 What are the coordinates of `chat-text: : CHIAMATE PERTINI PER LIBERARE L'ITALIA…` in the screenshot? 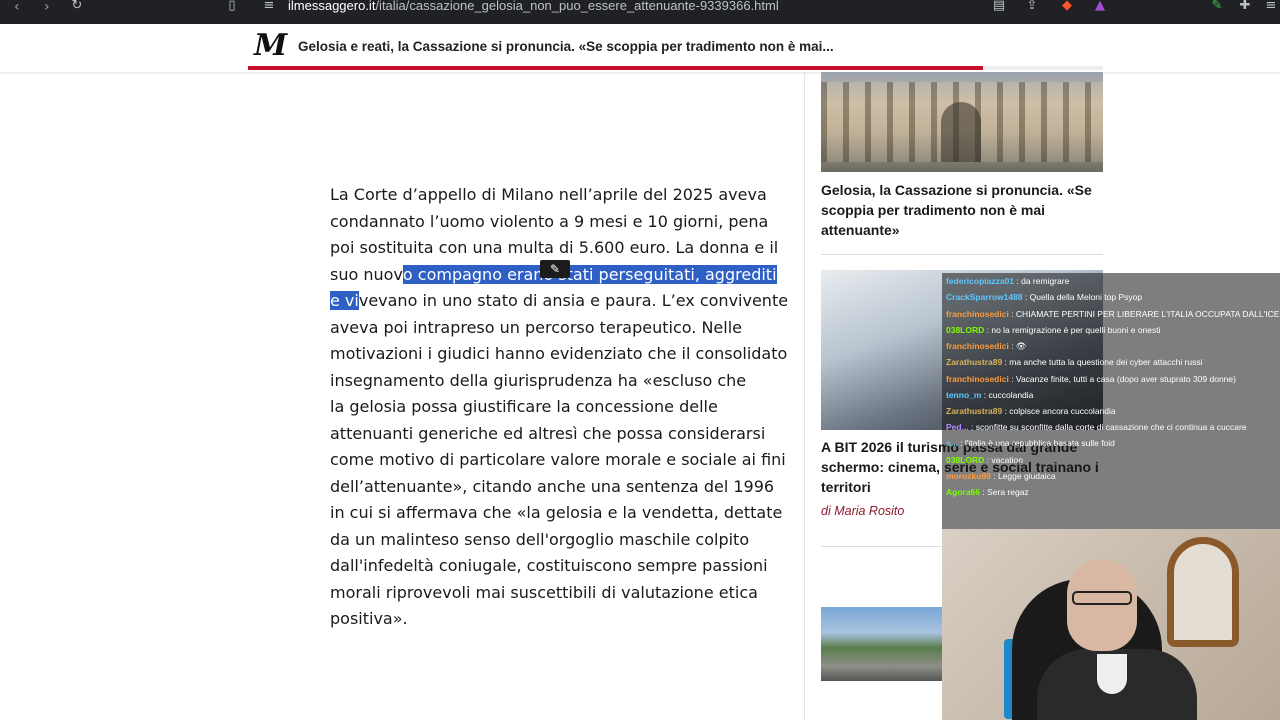 It's located at (1144, 313).